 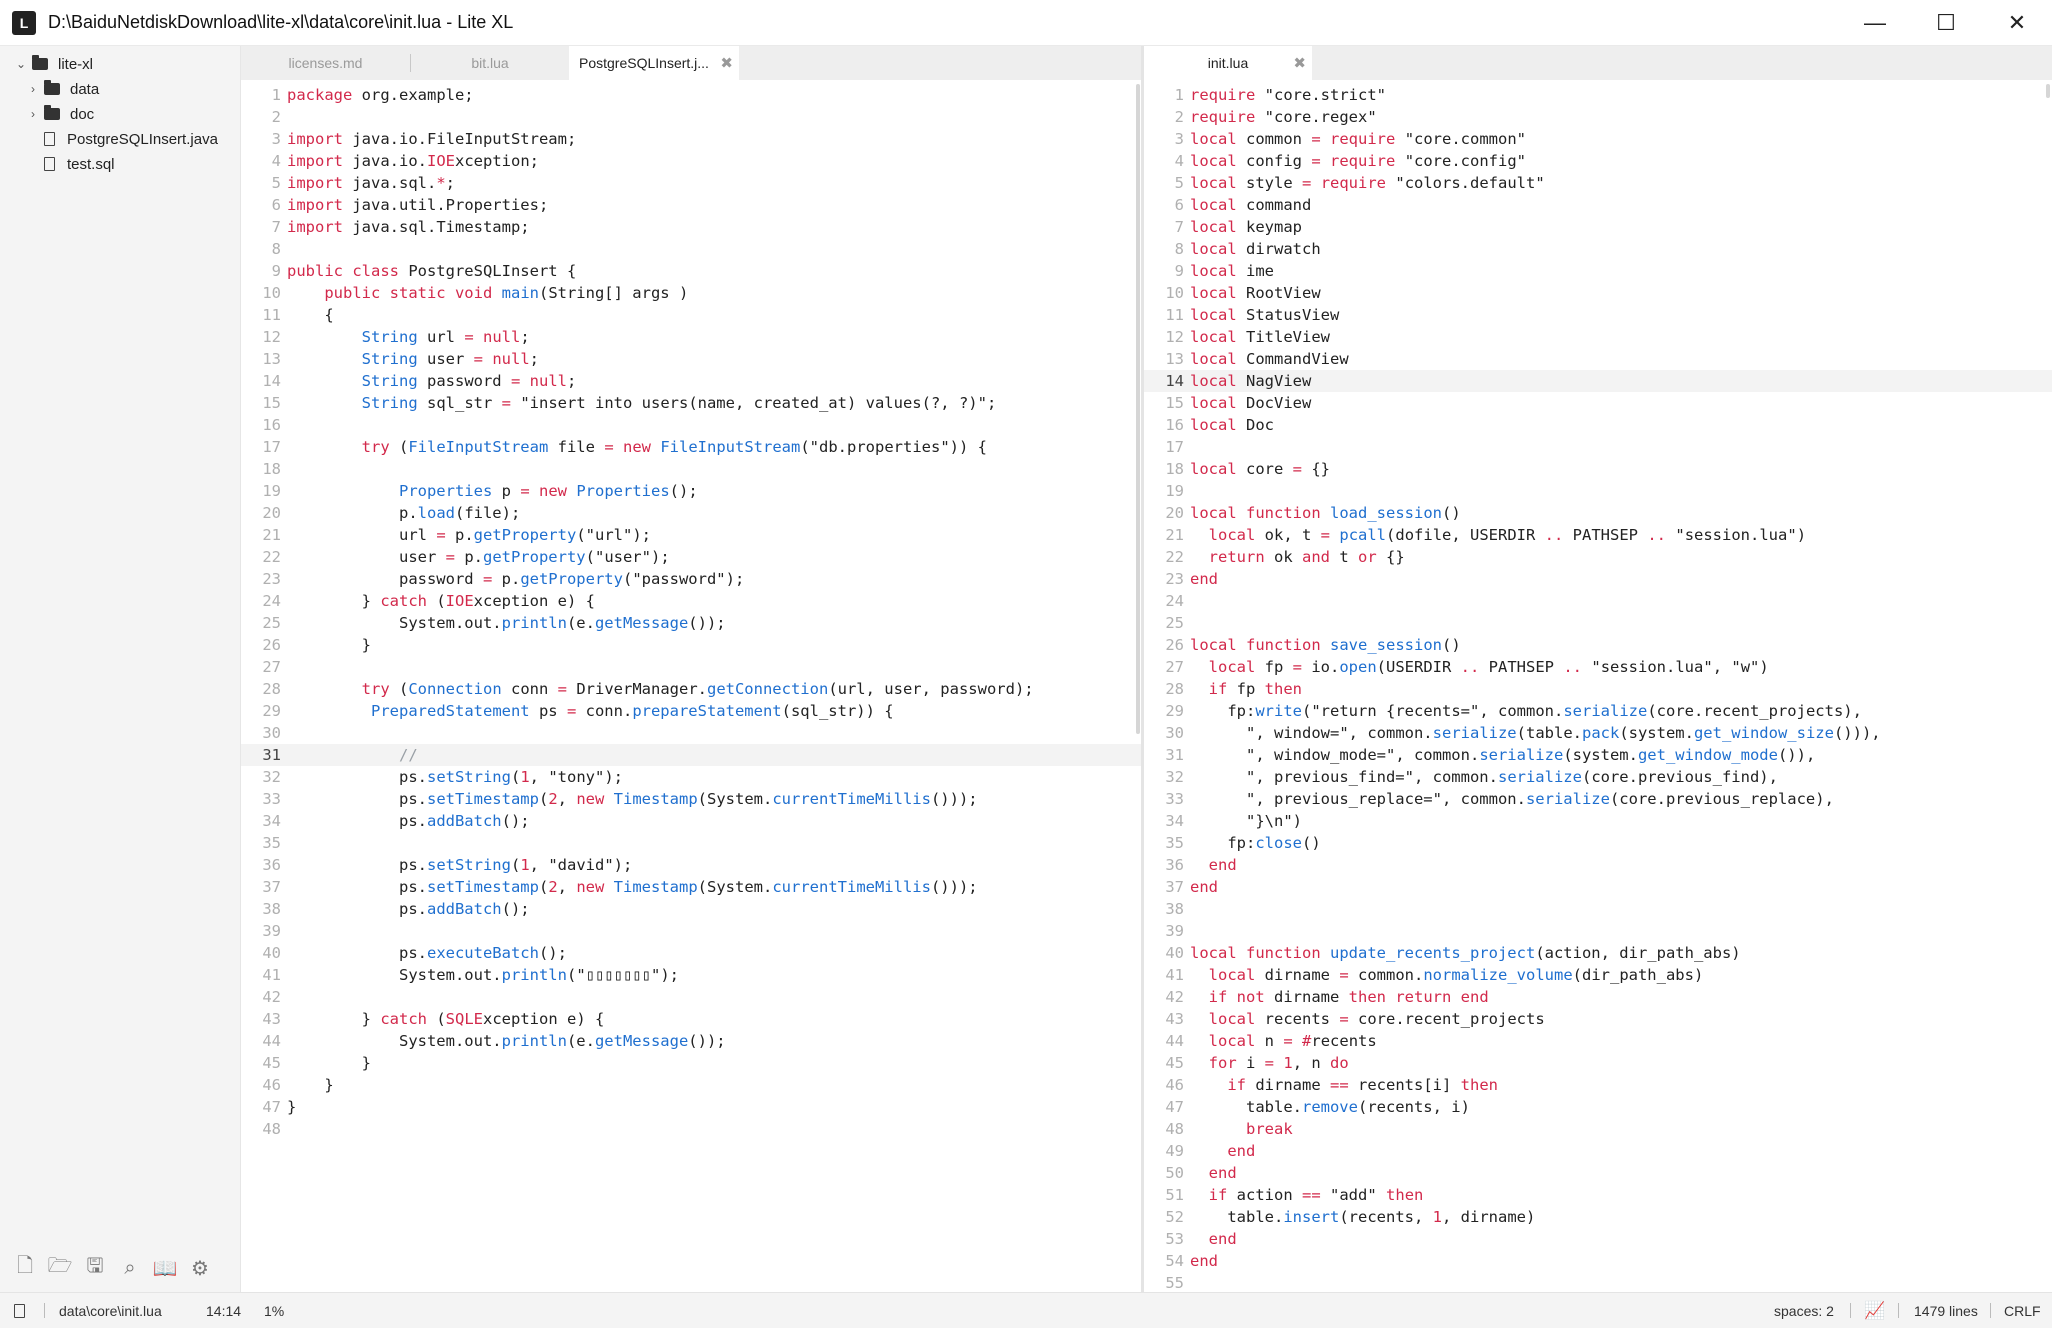 I want to click on code-line: 5 import java.sql.*;, so click(x=691, y=183).